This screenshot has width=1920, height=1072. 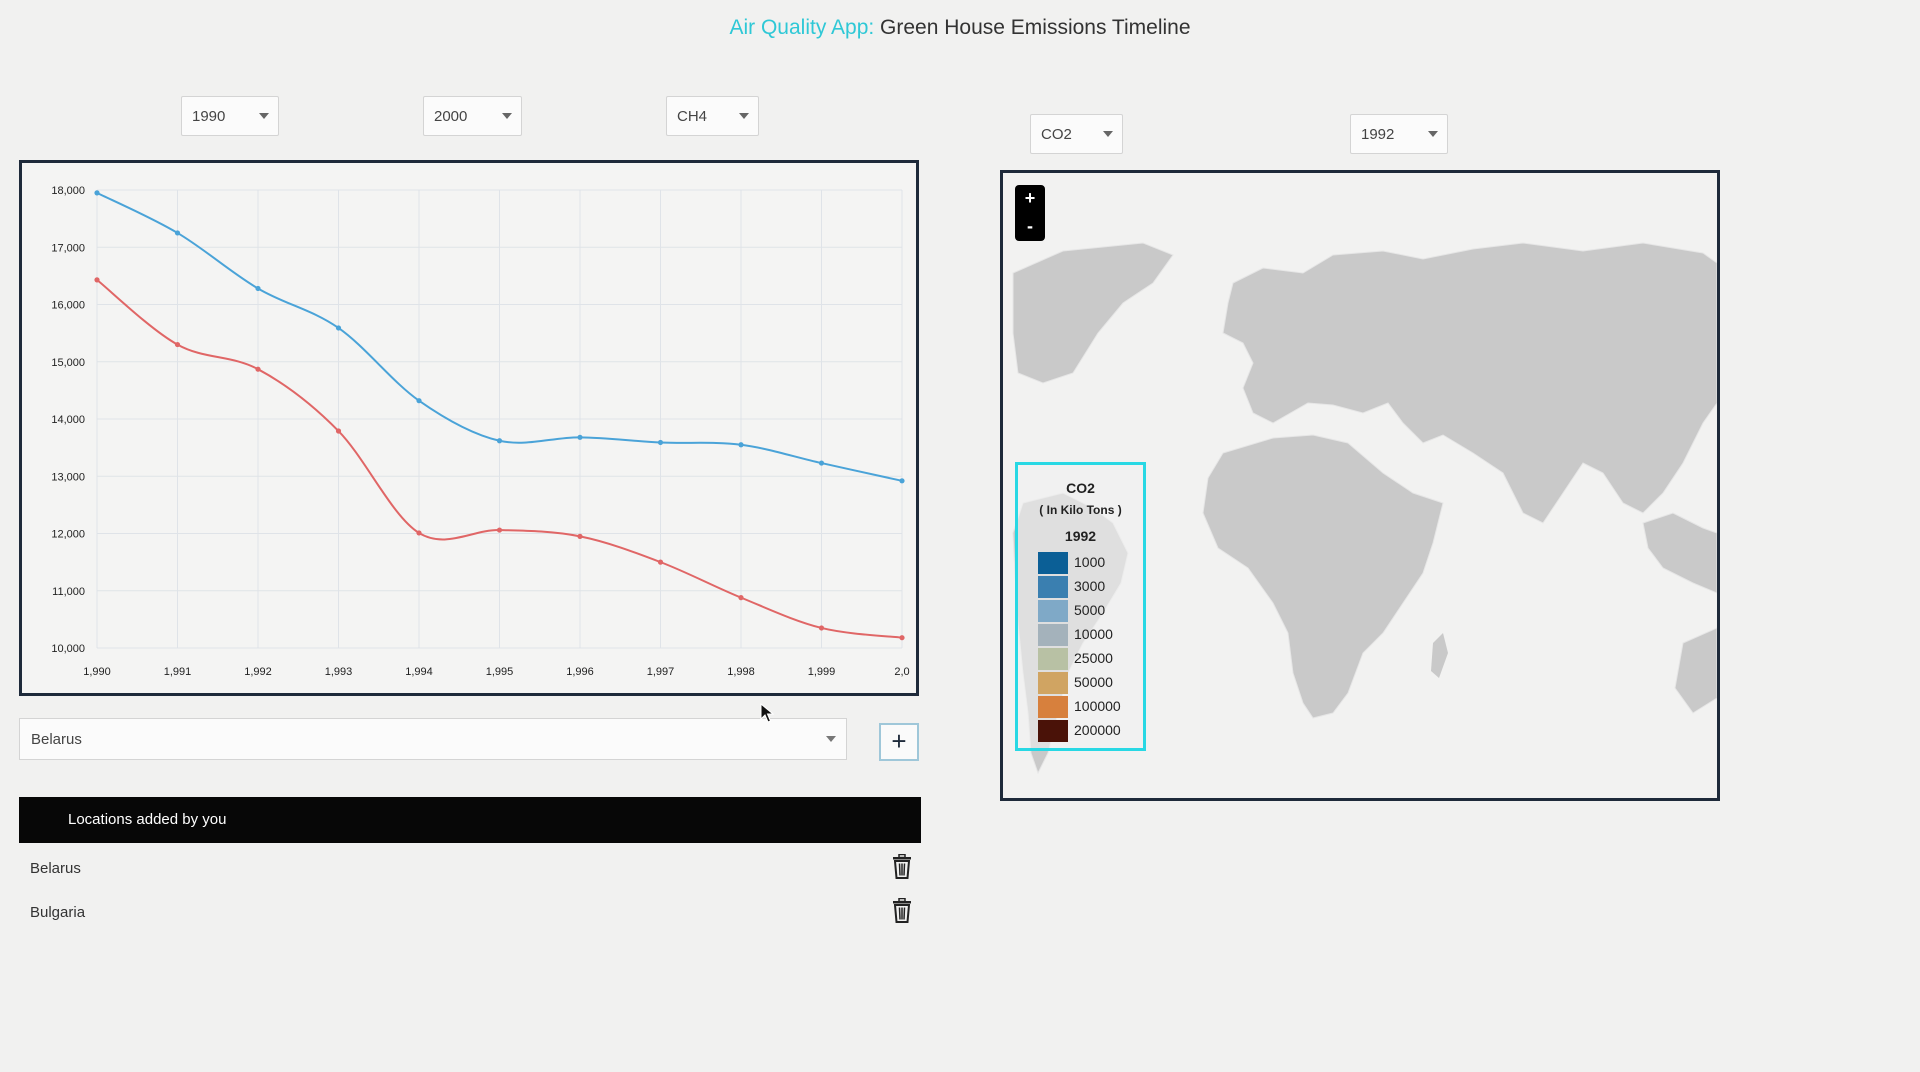 What do you see at coordinates (1090, 610) in the screenshot?
I see `legend-label: 5000` at bounding box center [1090, 610].